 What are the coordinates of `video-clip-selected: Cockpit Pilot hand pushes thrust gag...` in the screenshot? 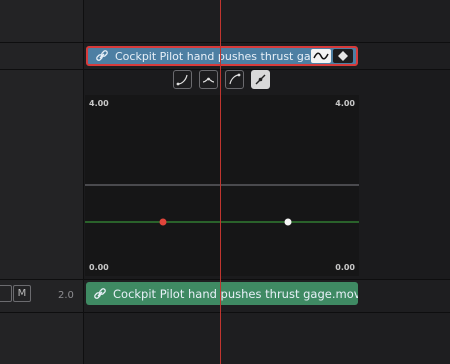 It's located at (222, 56).